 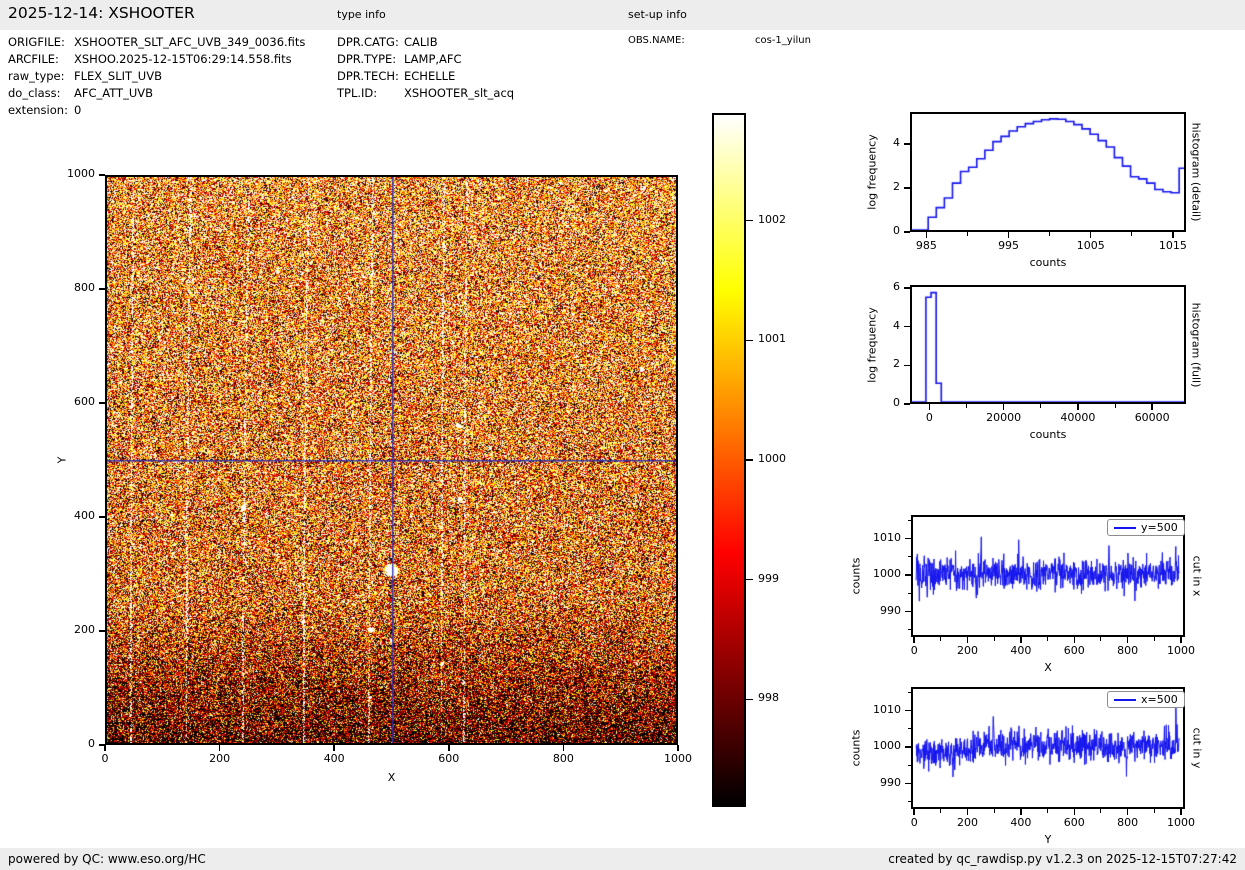 I want to click on setup-info-heading: set-up info, so click(x=657, y=14).